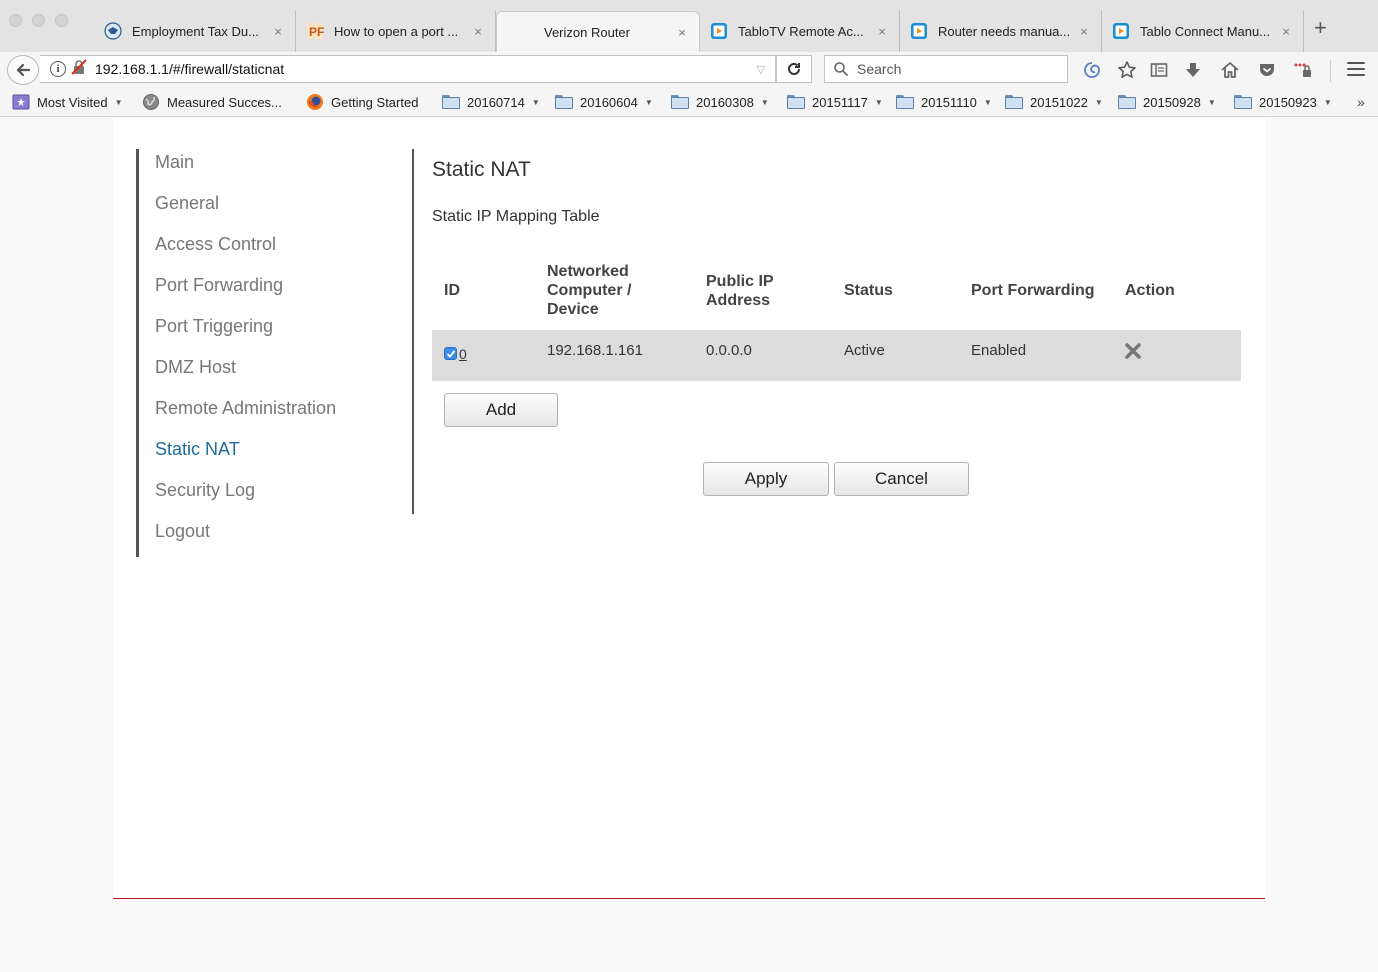 The height and width of the screenshot is (972, 1378). Describe the element at coordinates (901, 479) in the screenshot. I see `cancel-button: Cancel` at that location.